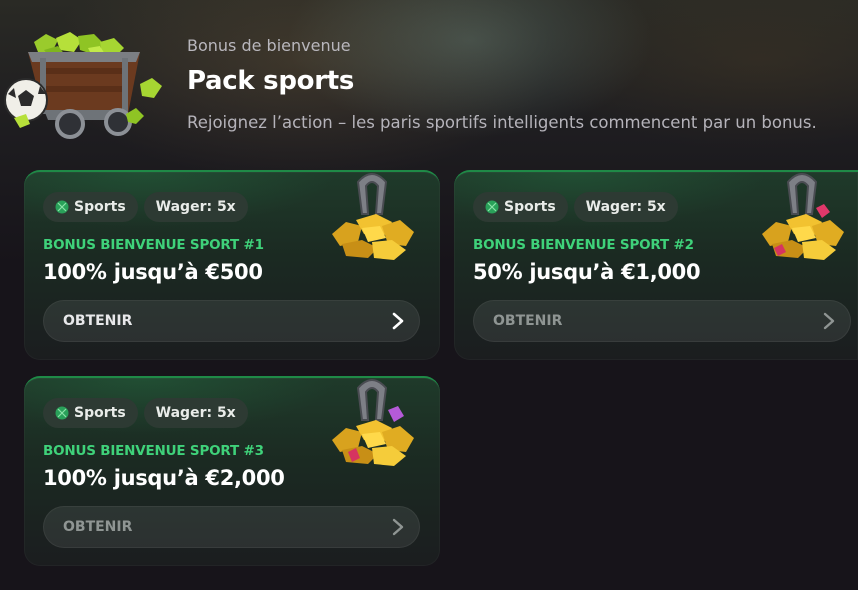 The width and height of the screenshot is (858, 590). I want to click on page-title: Pack sports, so click(271, 81).